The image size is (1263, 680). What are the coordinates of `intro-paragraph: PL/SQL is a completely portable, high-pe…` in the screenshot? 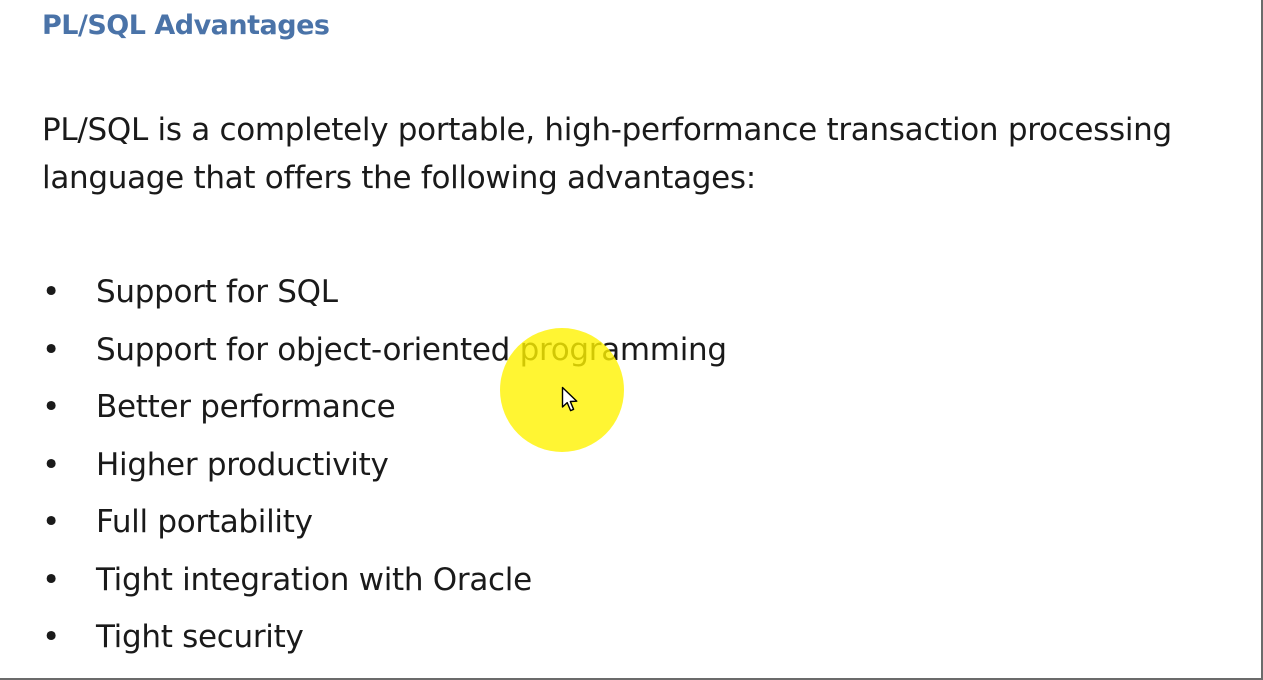 It's located at (607, 154).